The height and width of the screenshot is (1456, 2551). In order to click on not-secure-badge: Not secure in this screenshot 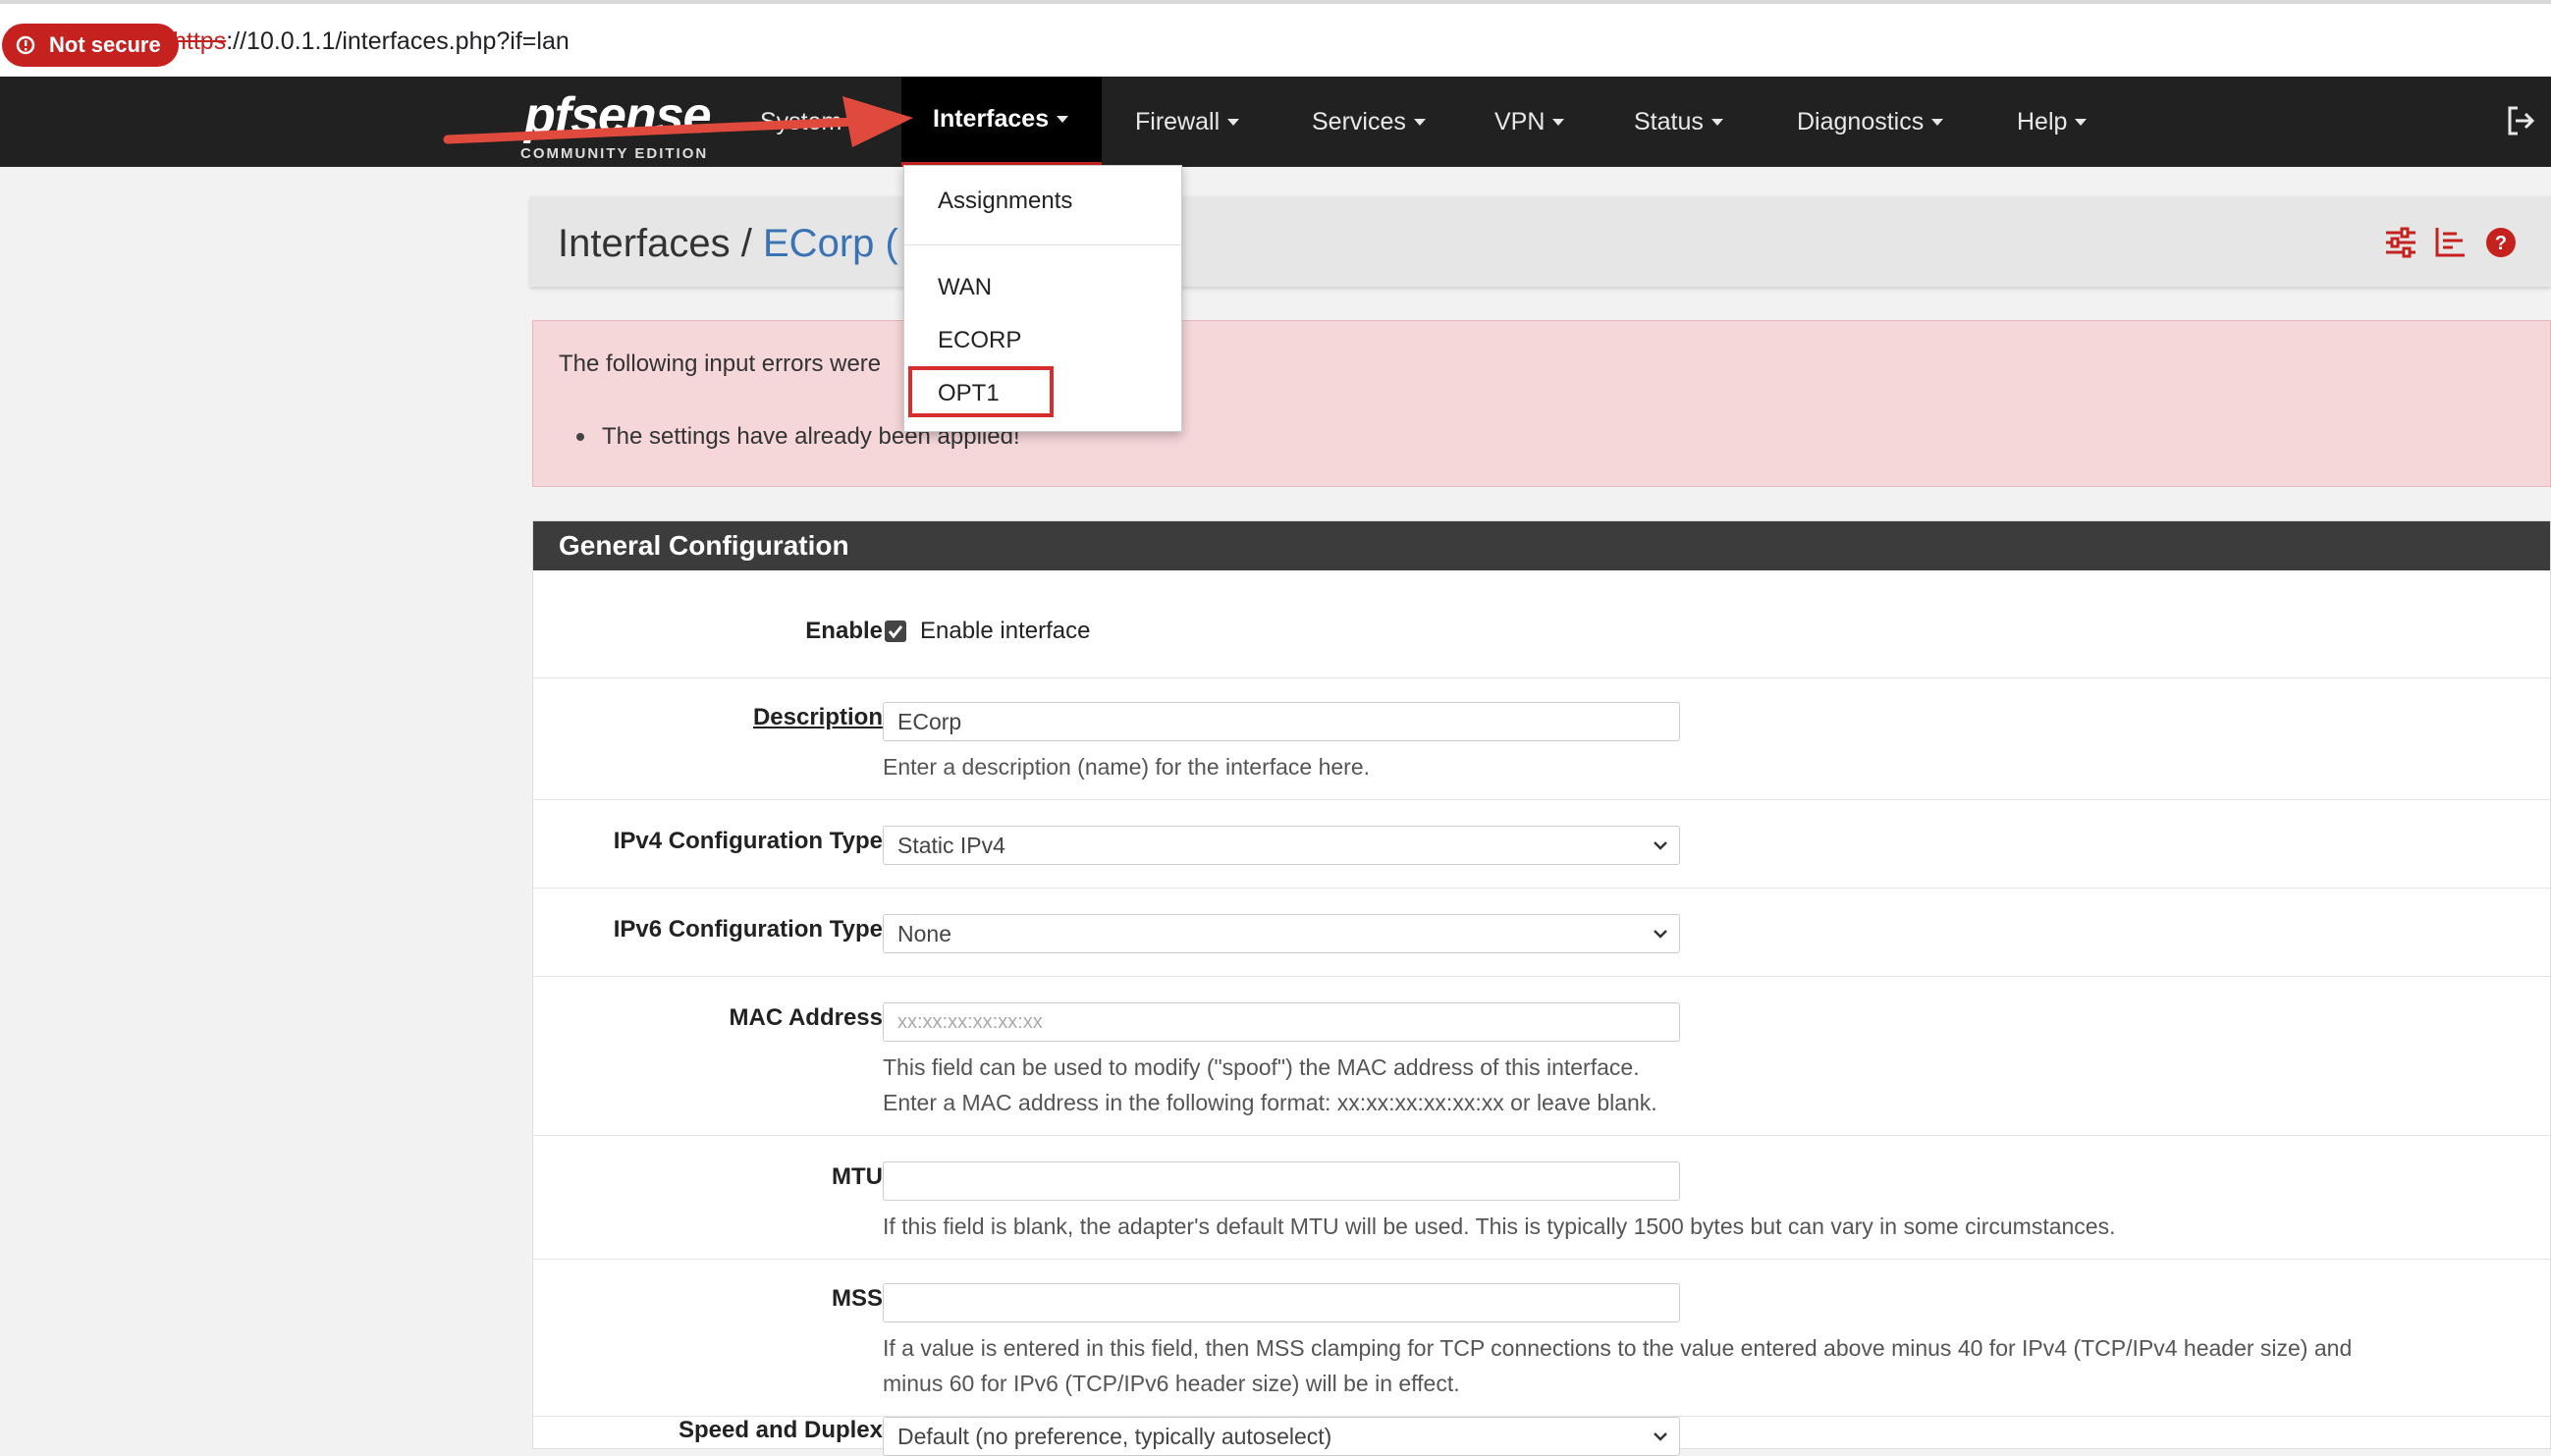, I will do `click(90, 45)`.